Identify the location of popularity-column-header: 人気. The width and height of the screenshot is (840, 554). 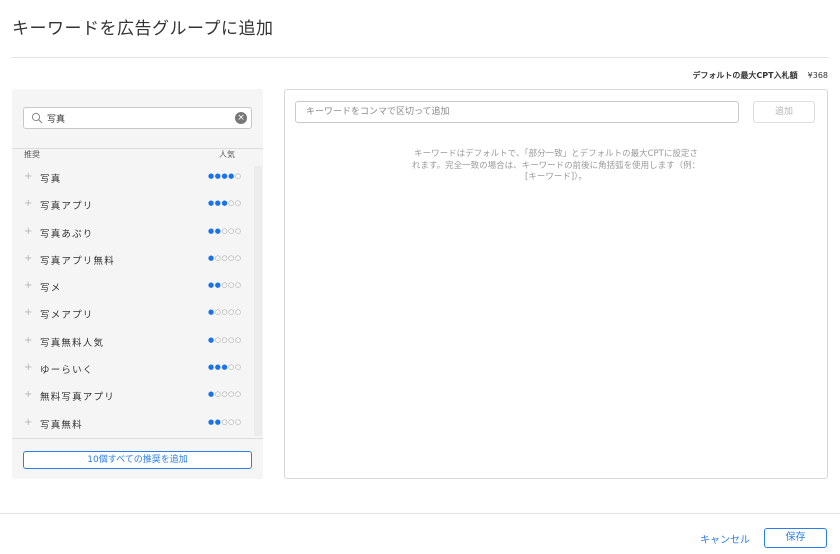
(227, 154).